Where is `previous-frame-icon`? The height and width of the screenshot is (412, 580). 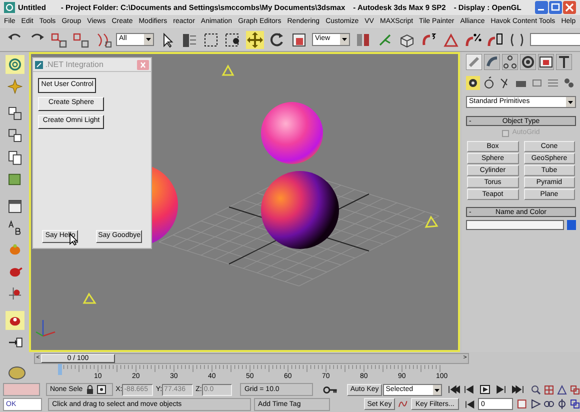
previous-frame-icon is located at coordinates (470, 389).